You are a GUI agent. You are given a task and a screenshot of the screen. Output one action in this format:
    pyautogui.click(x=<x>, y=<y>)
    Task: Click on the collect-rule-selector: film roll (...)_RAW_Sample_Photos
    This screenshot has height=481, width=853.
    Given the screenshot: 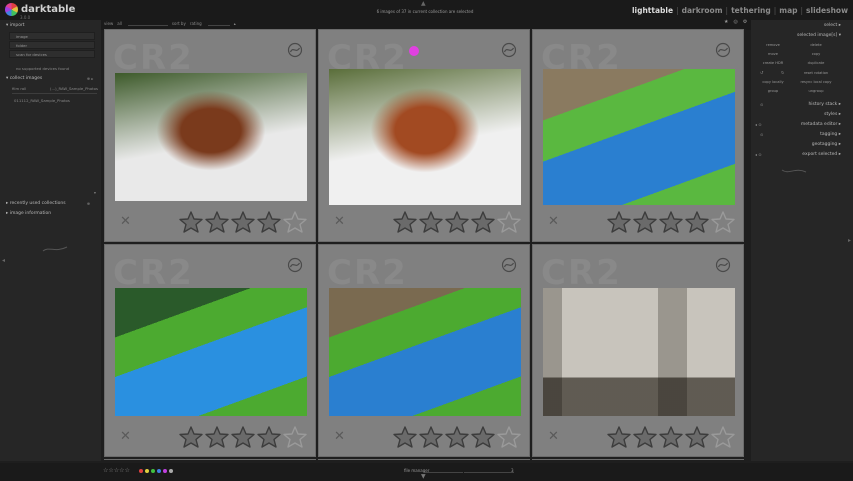 What is the action you would take?
    pyautogui.click(x=55, y=90)
    